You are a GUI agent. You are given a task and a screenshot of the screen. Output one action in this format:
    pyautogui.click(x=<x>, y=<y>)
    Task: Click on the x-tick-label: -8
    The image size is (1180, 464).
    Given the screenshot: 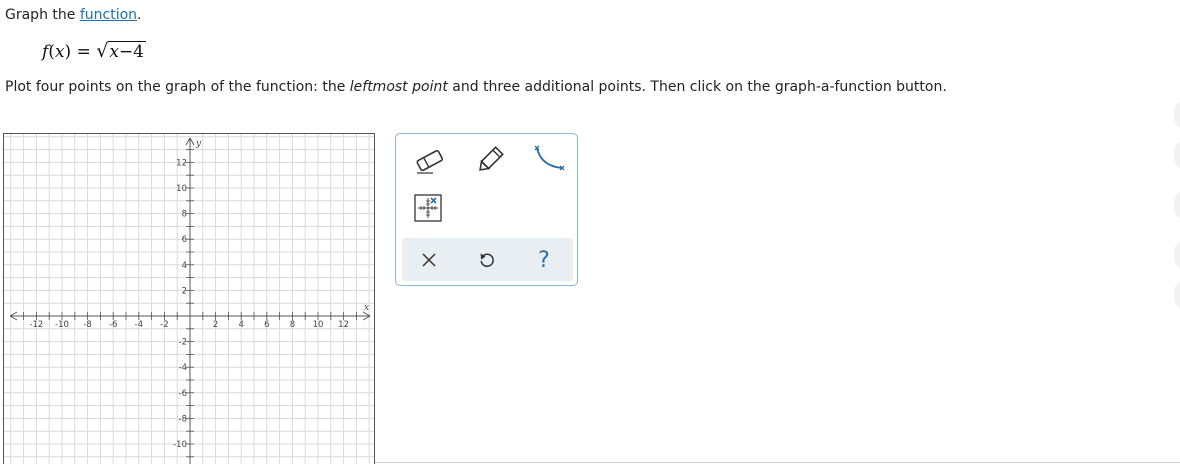 What is the action you would take?
    pyautogui.click(x=87, y=325)
    